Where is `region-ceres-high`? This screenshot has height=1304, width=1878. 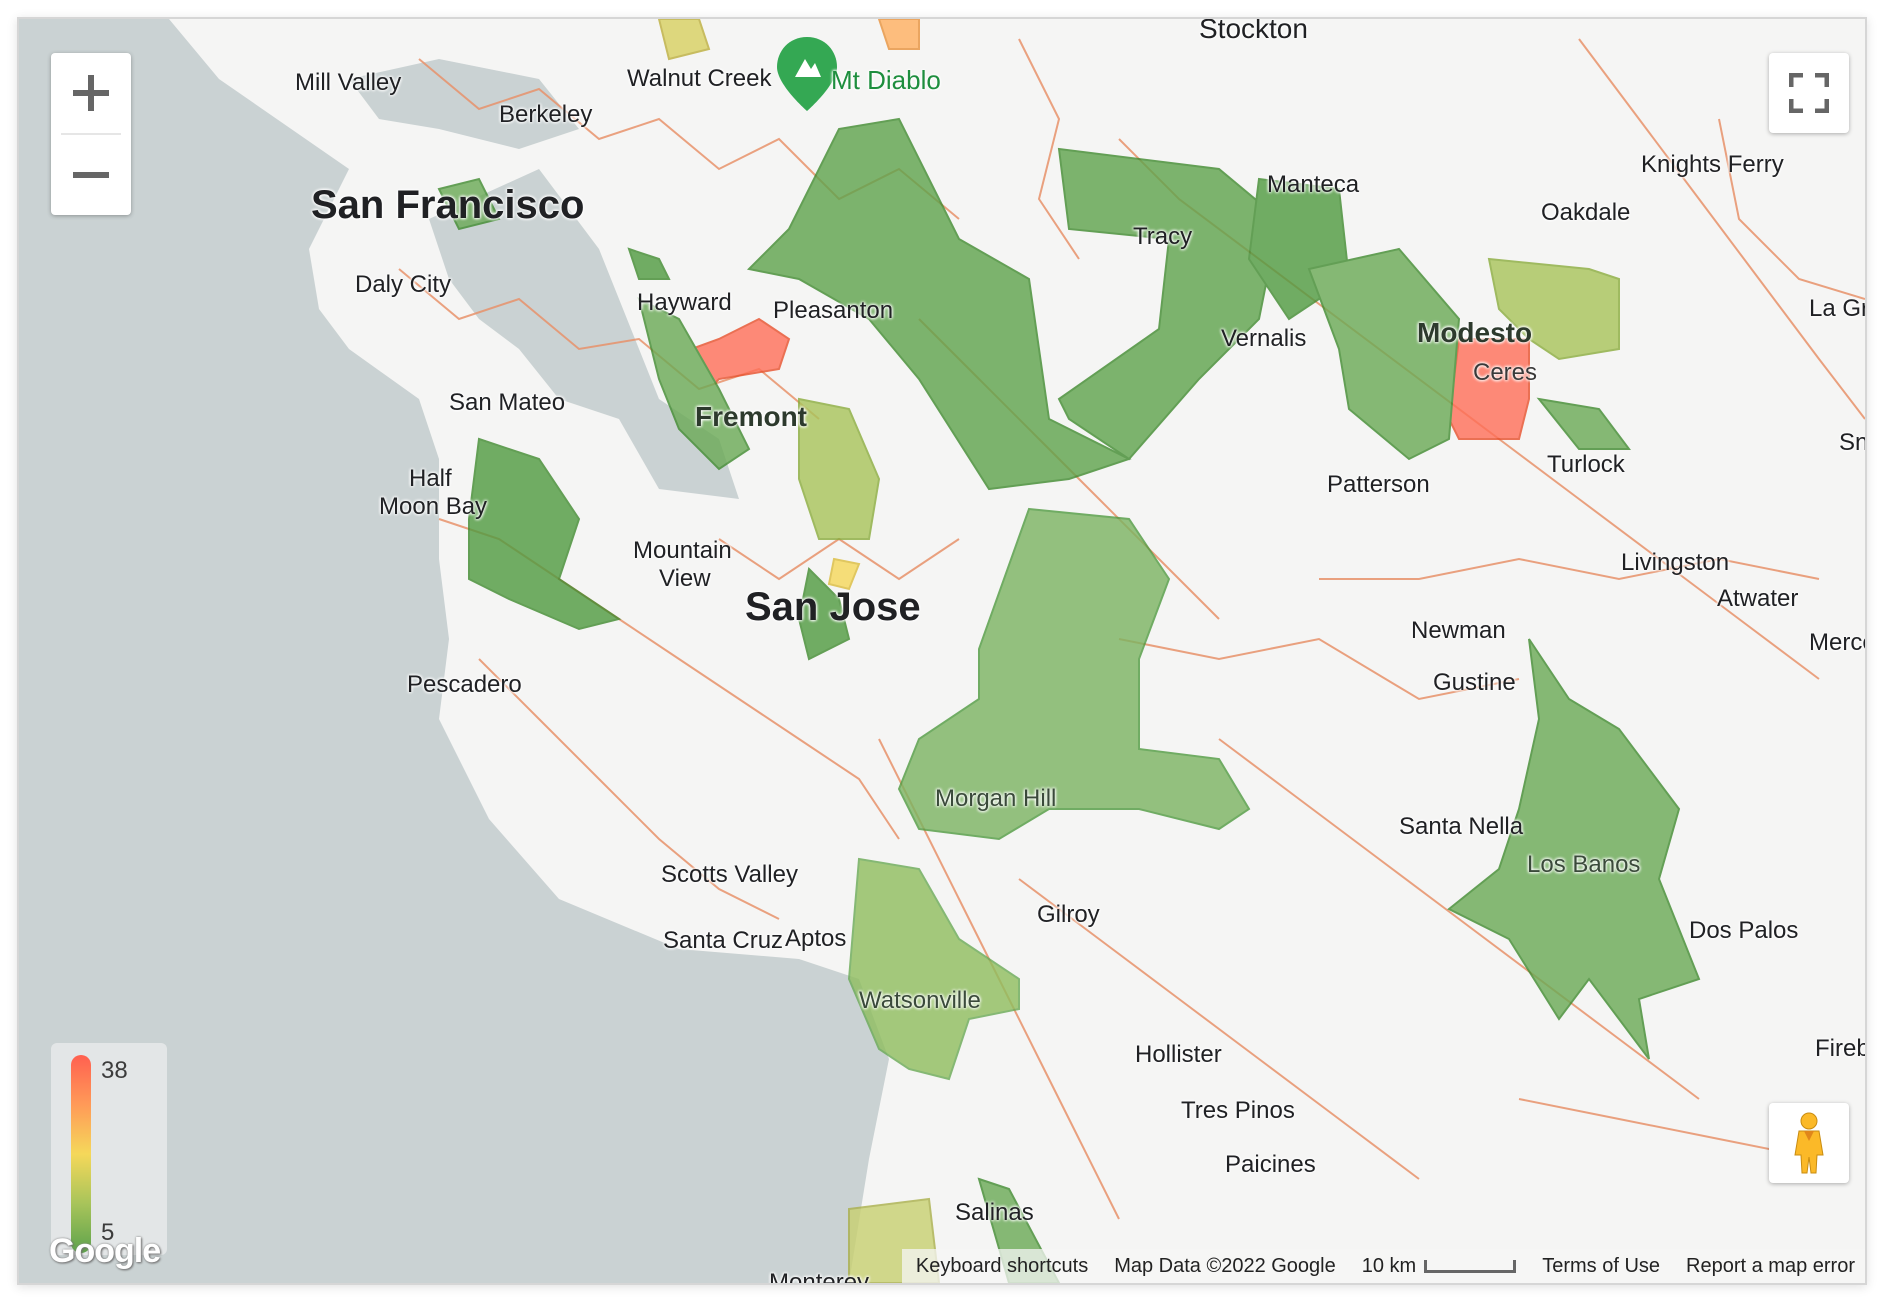 region-ceres-high is located at coordinates (1488, 389).